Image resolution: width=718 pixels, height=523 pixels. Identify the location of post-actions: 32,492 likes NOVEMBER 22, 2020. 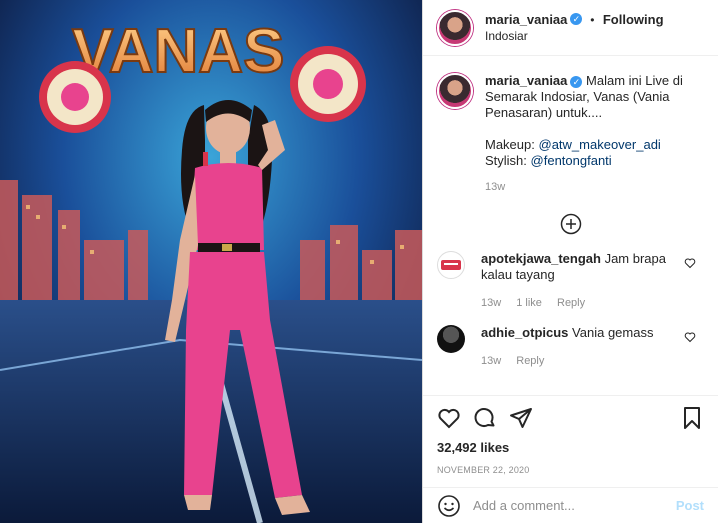
(570, 435).